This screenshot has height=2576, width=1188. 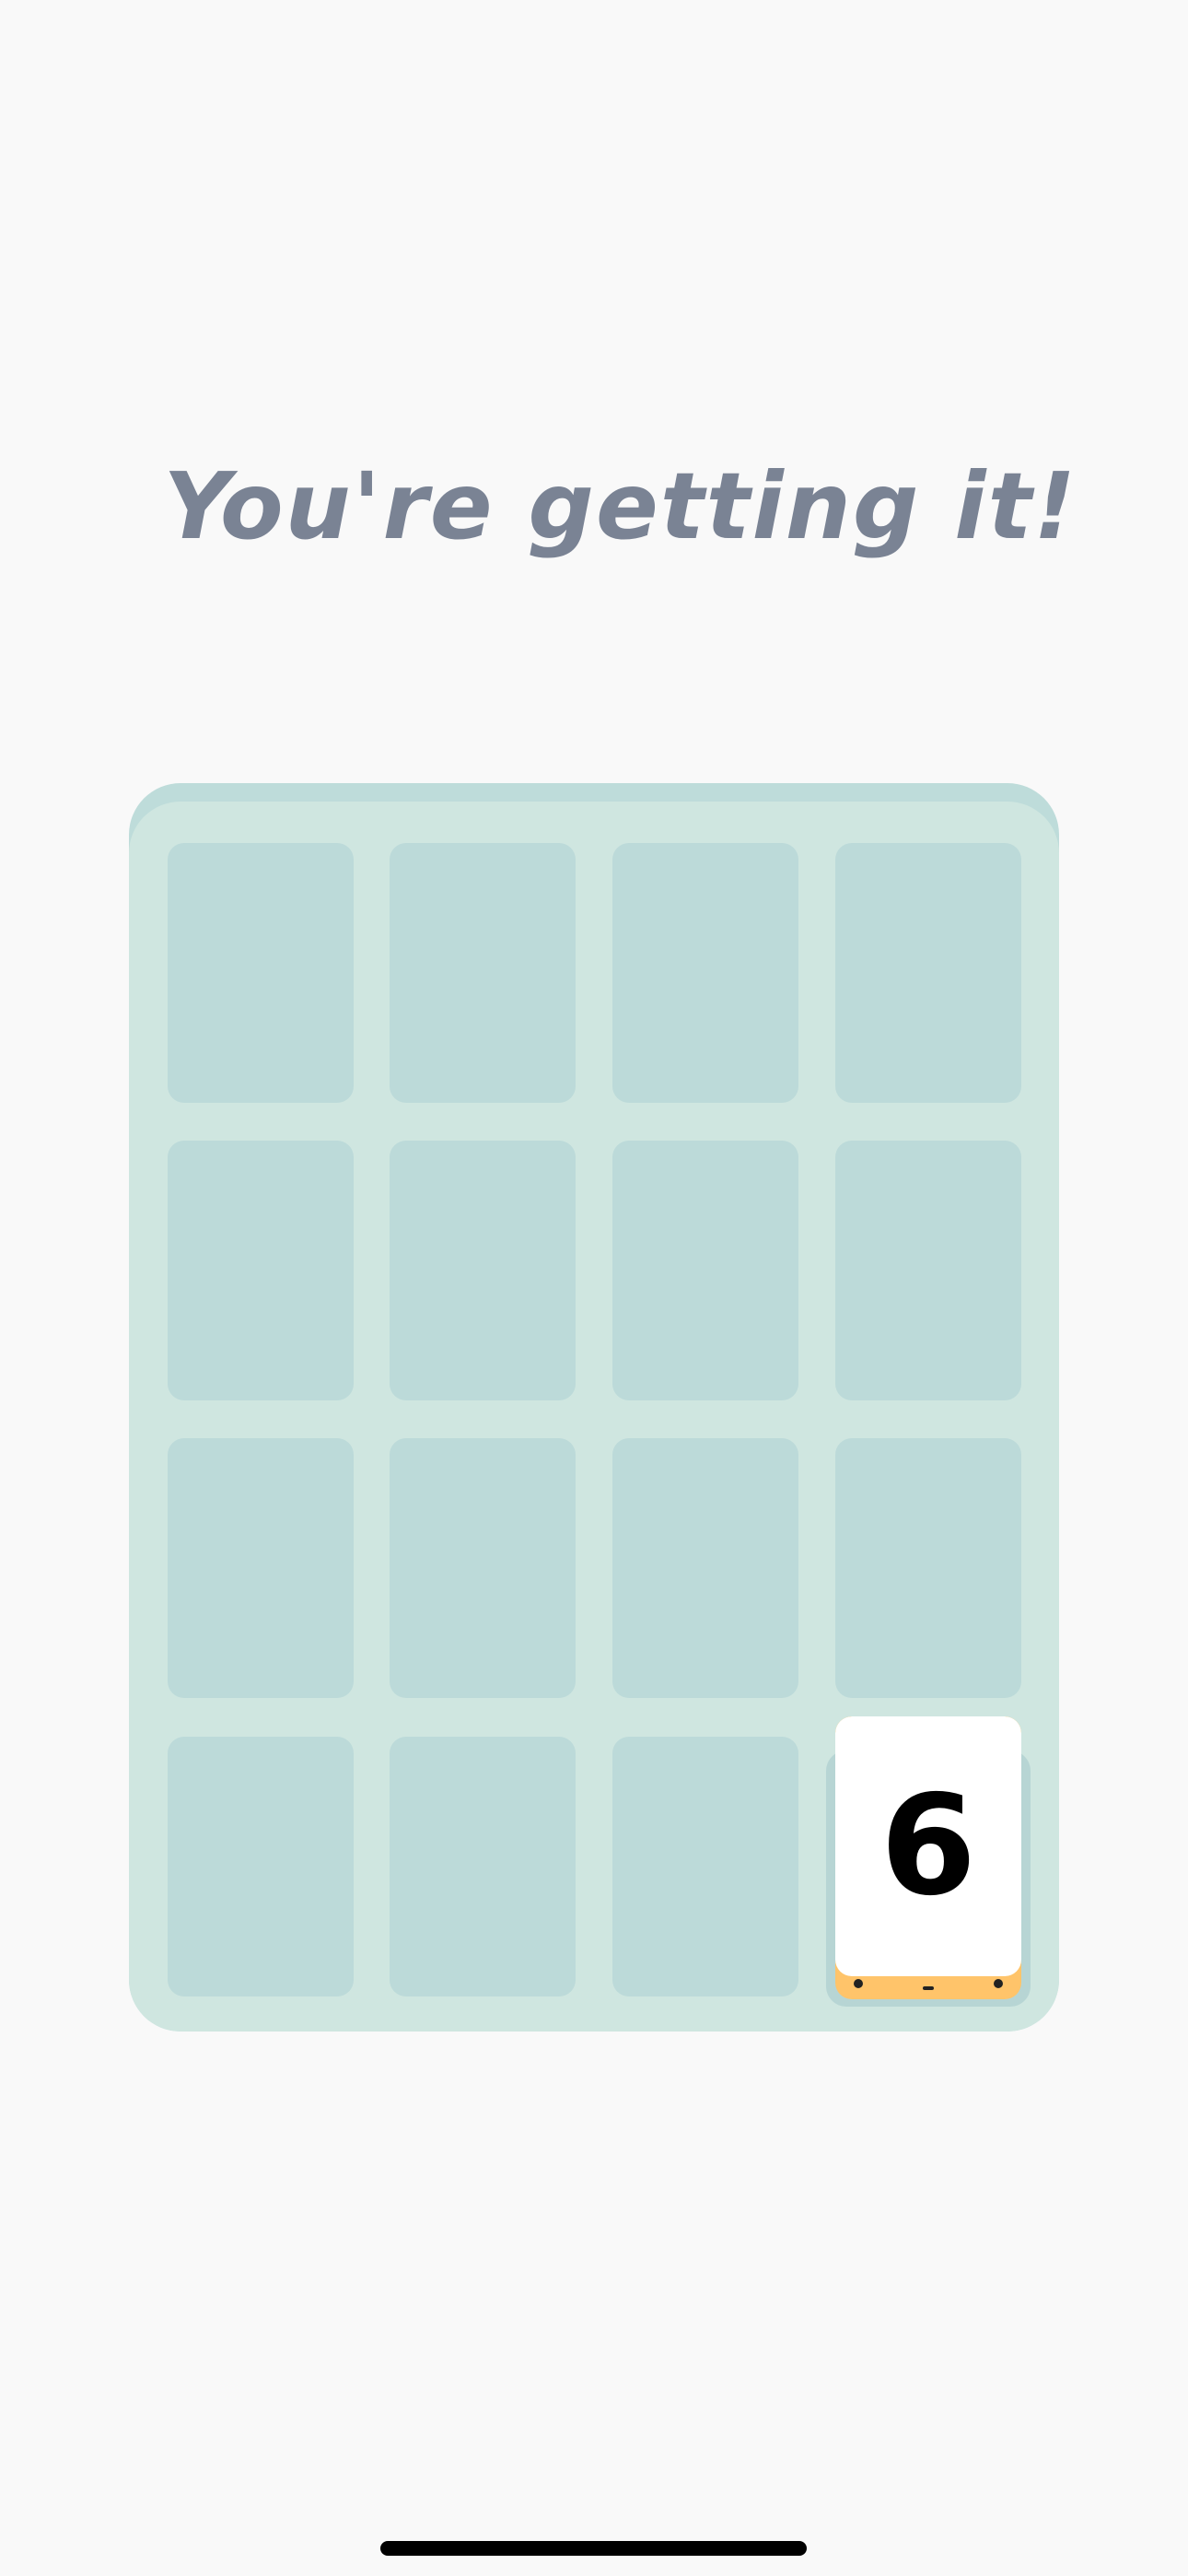 I want to click on number-tile: 6, so click(x=928, y=1857).